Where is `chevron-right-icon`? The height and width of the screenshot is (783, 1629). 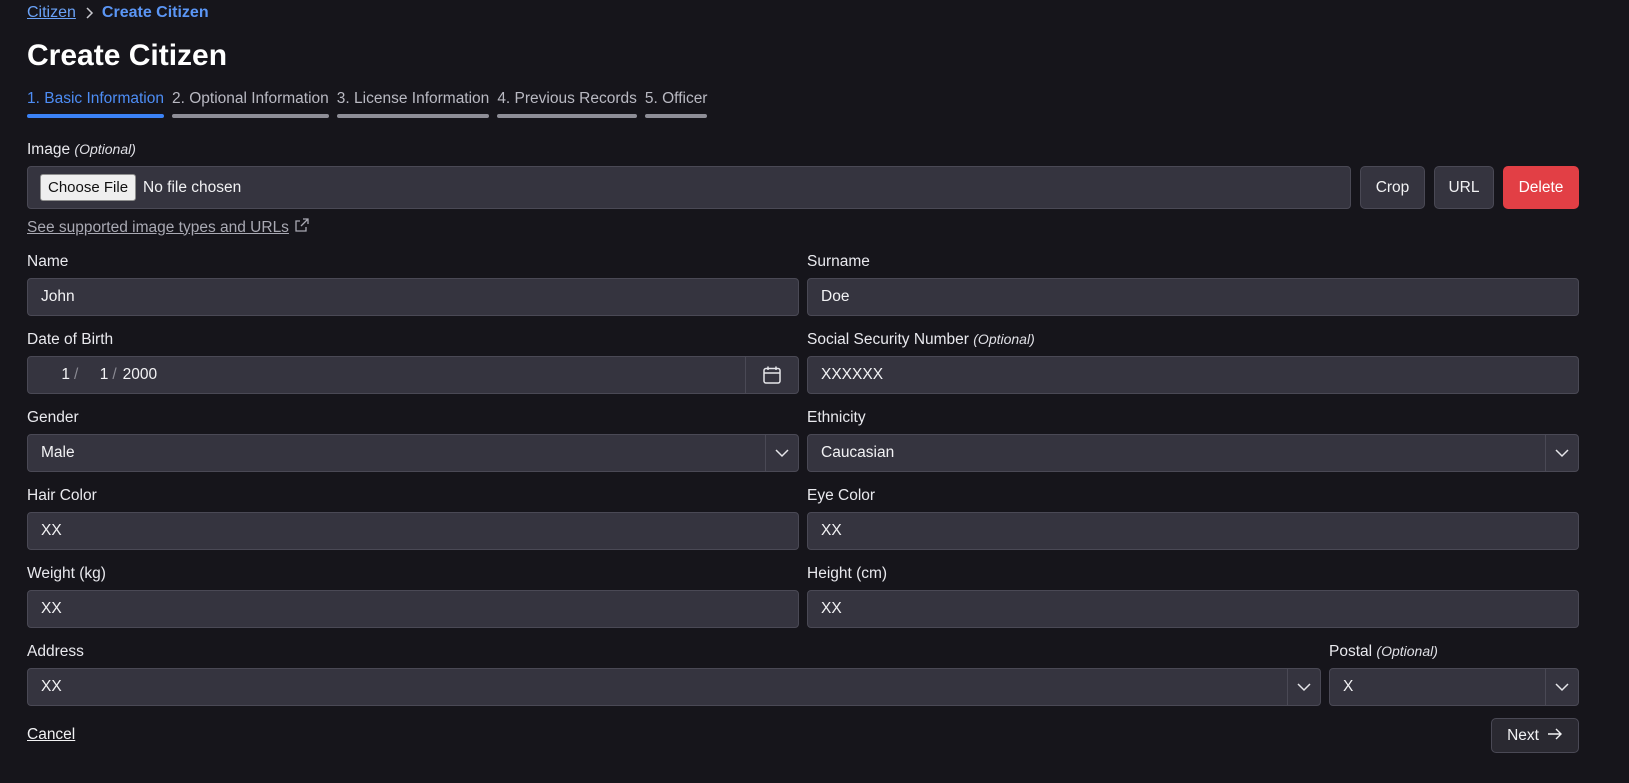 chevron-right-icon is located at coordinates (89, 13).